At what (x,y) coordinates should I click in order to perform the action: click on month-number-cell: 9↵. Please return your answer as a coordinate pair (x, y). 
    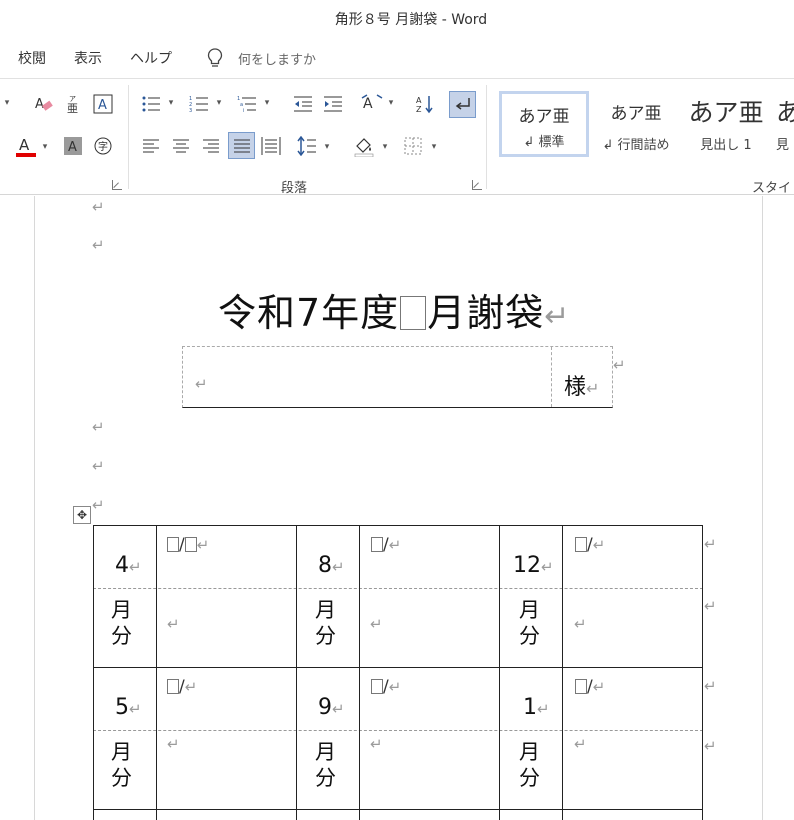
    Looking at the image, I should click on (331, 707).